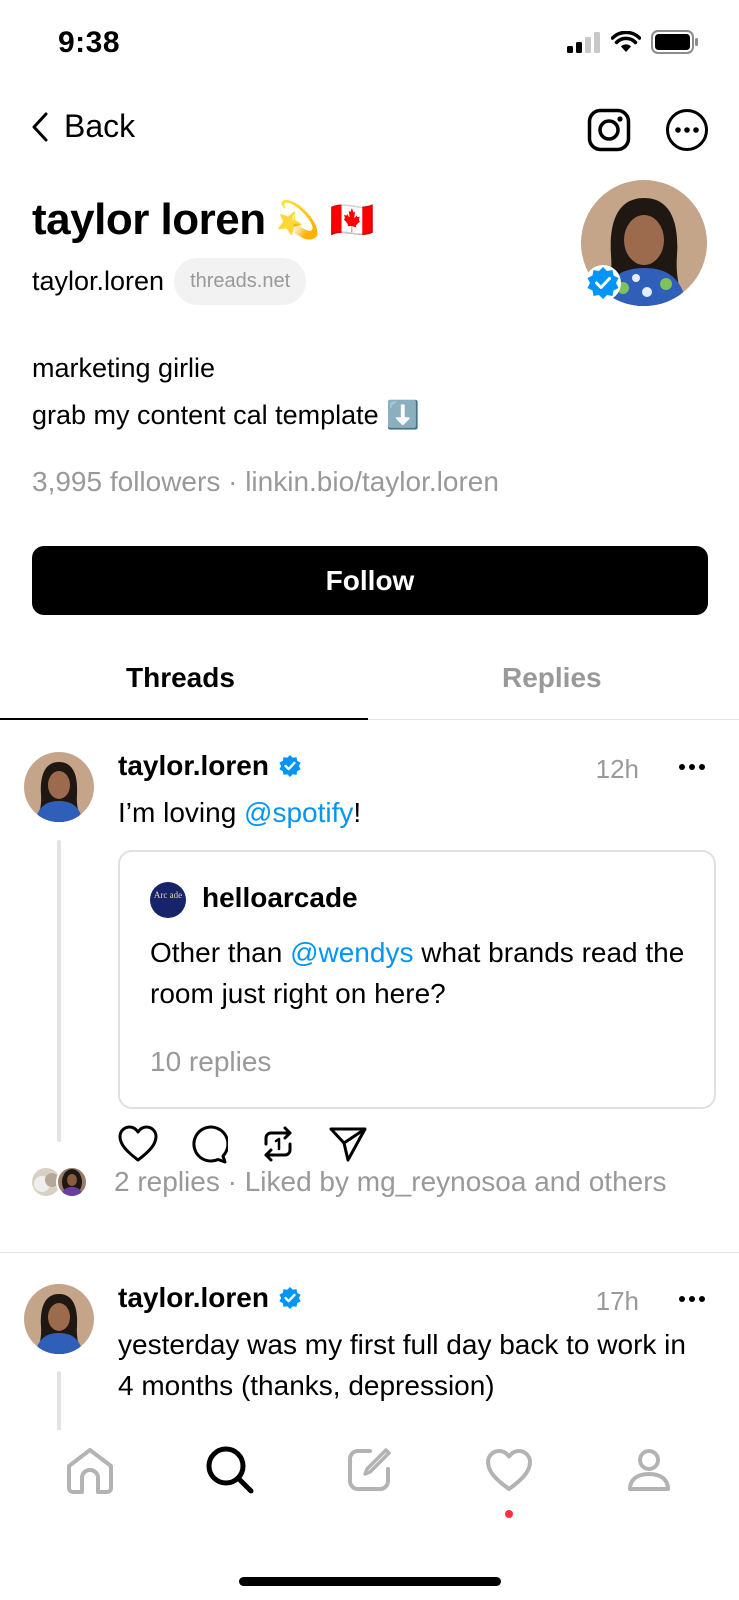  I want to click on tab-replies: Replies, so click(552, 678).